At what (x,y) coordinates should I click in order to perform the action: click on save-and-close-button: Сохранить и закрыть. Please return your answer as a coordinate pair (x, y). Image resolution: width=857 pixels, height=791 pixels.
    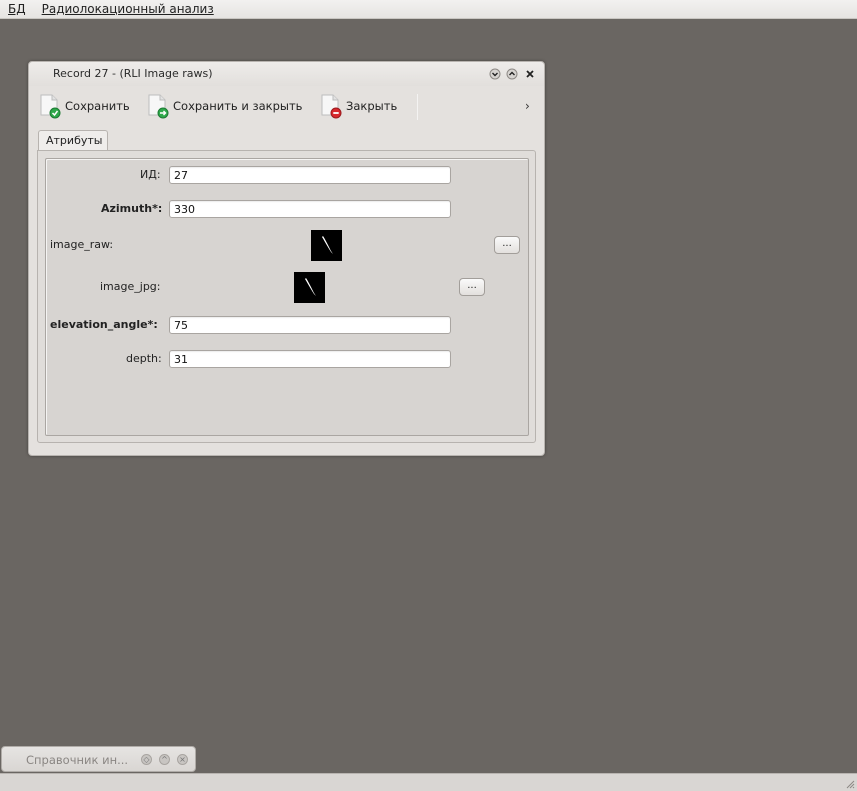
    Looking at the image, I should click on (224, 106).